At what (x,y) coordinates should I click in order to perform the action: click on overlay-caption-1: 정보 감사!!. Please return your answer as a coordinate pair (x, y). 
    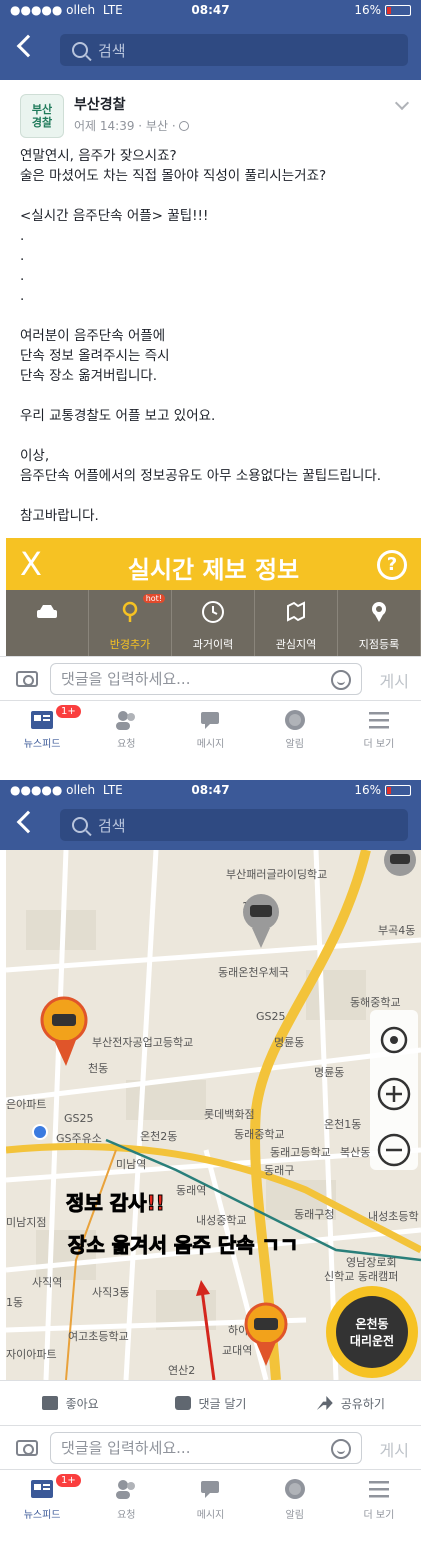
    Looking at the image, I should click on (115, 1203).